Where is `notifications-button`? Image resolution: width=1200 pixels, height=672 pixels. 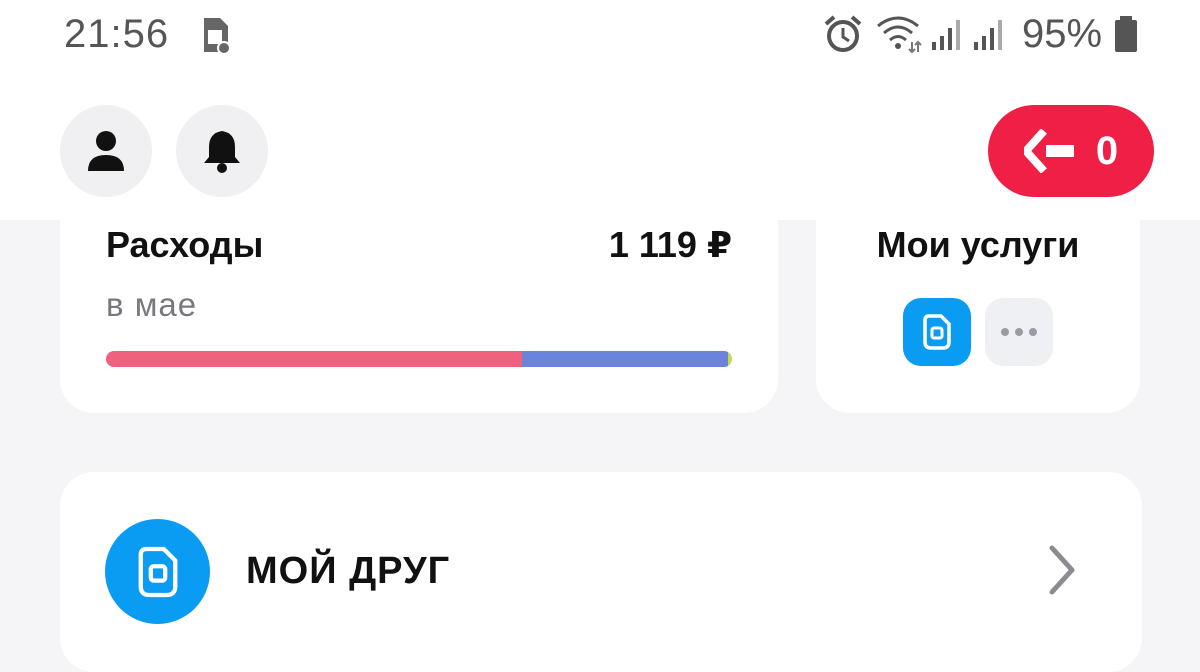 notifications-button is located at coordinates (222, 151).